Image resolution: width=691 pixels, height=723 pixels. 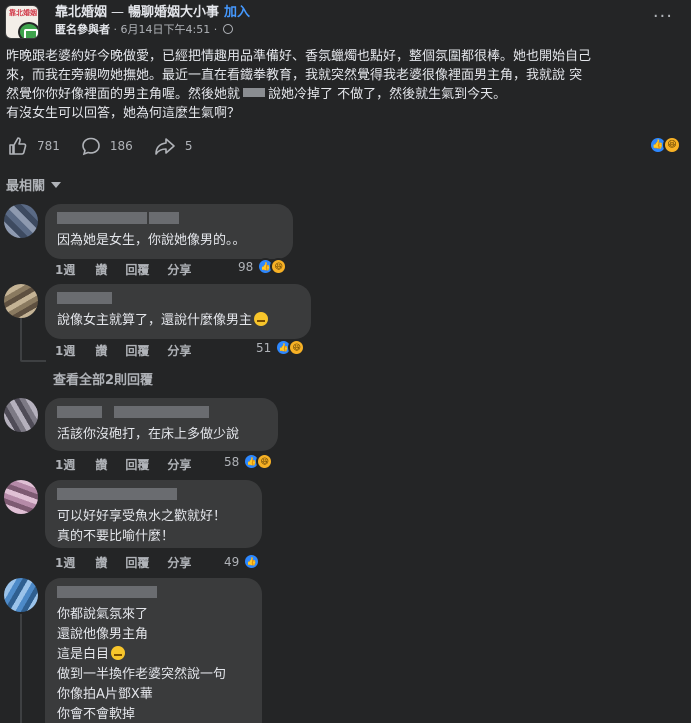 I want to click on post-reactions: 👍 😆, so click(x=665, y=145).